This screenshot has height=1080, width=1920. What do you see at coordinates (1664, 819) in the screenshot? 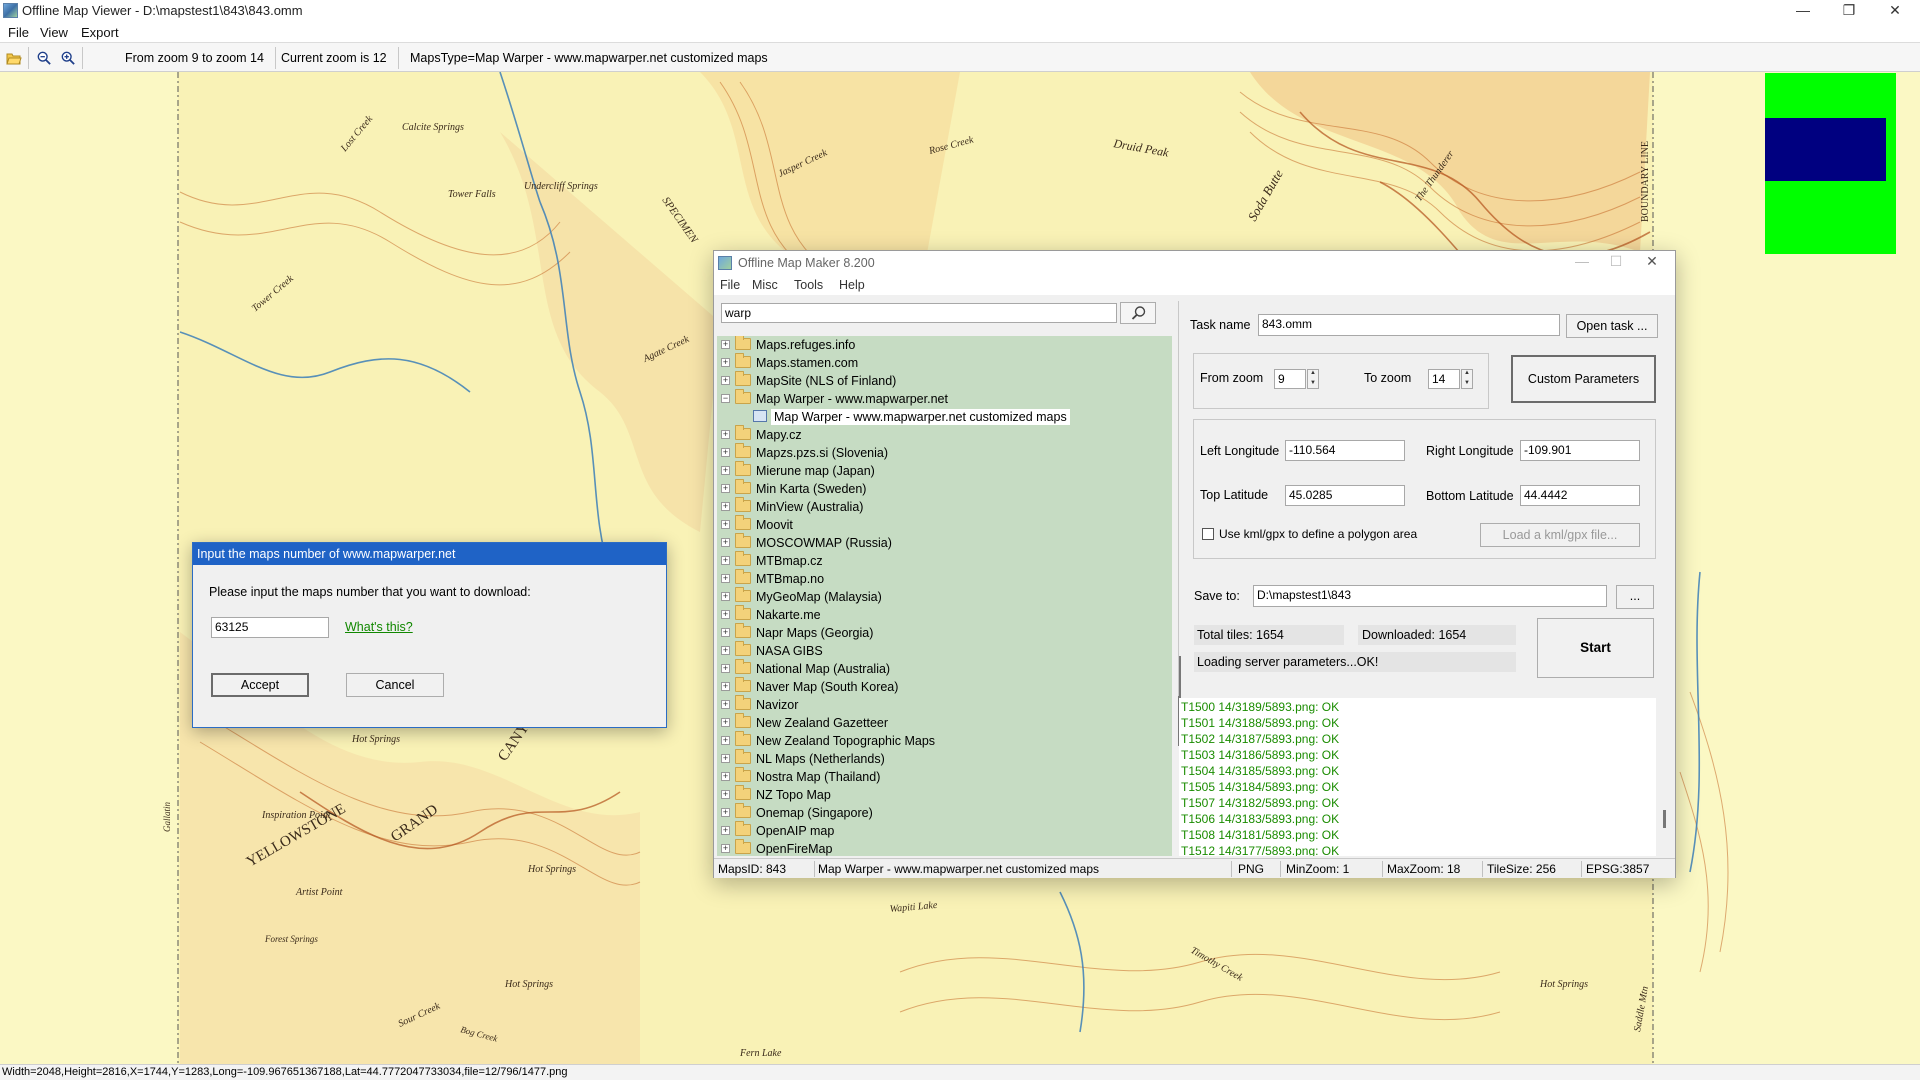
I see `log-scroll-thumb` at bounding box center [1664, 819].